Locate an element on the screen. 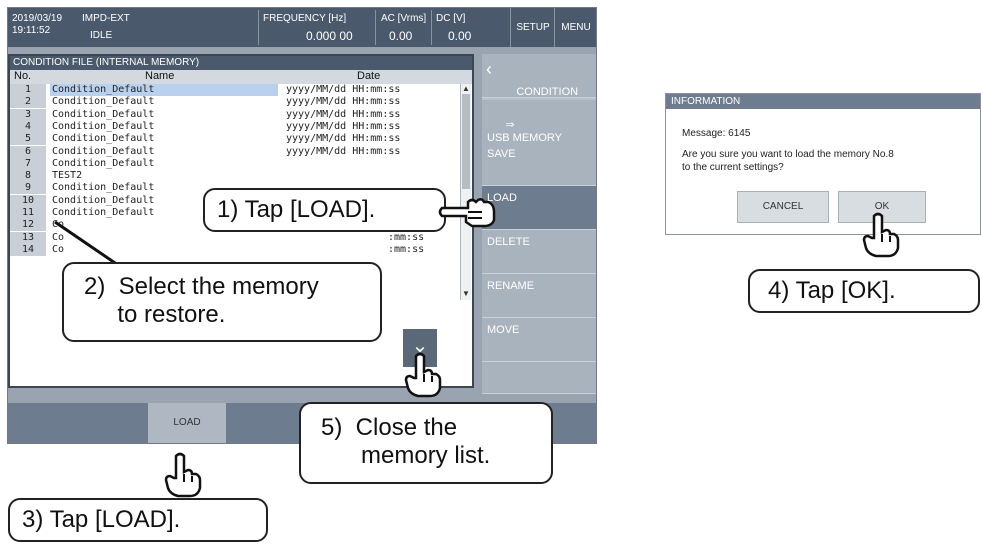  callout-step5: 5) Close the memory list. is located at coordinates (426, 443).